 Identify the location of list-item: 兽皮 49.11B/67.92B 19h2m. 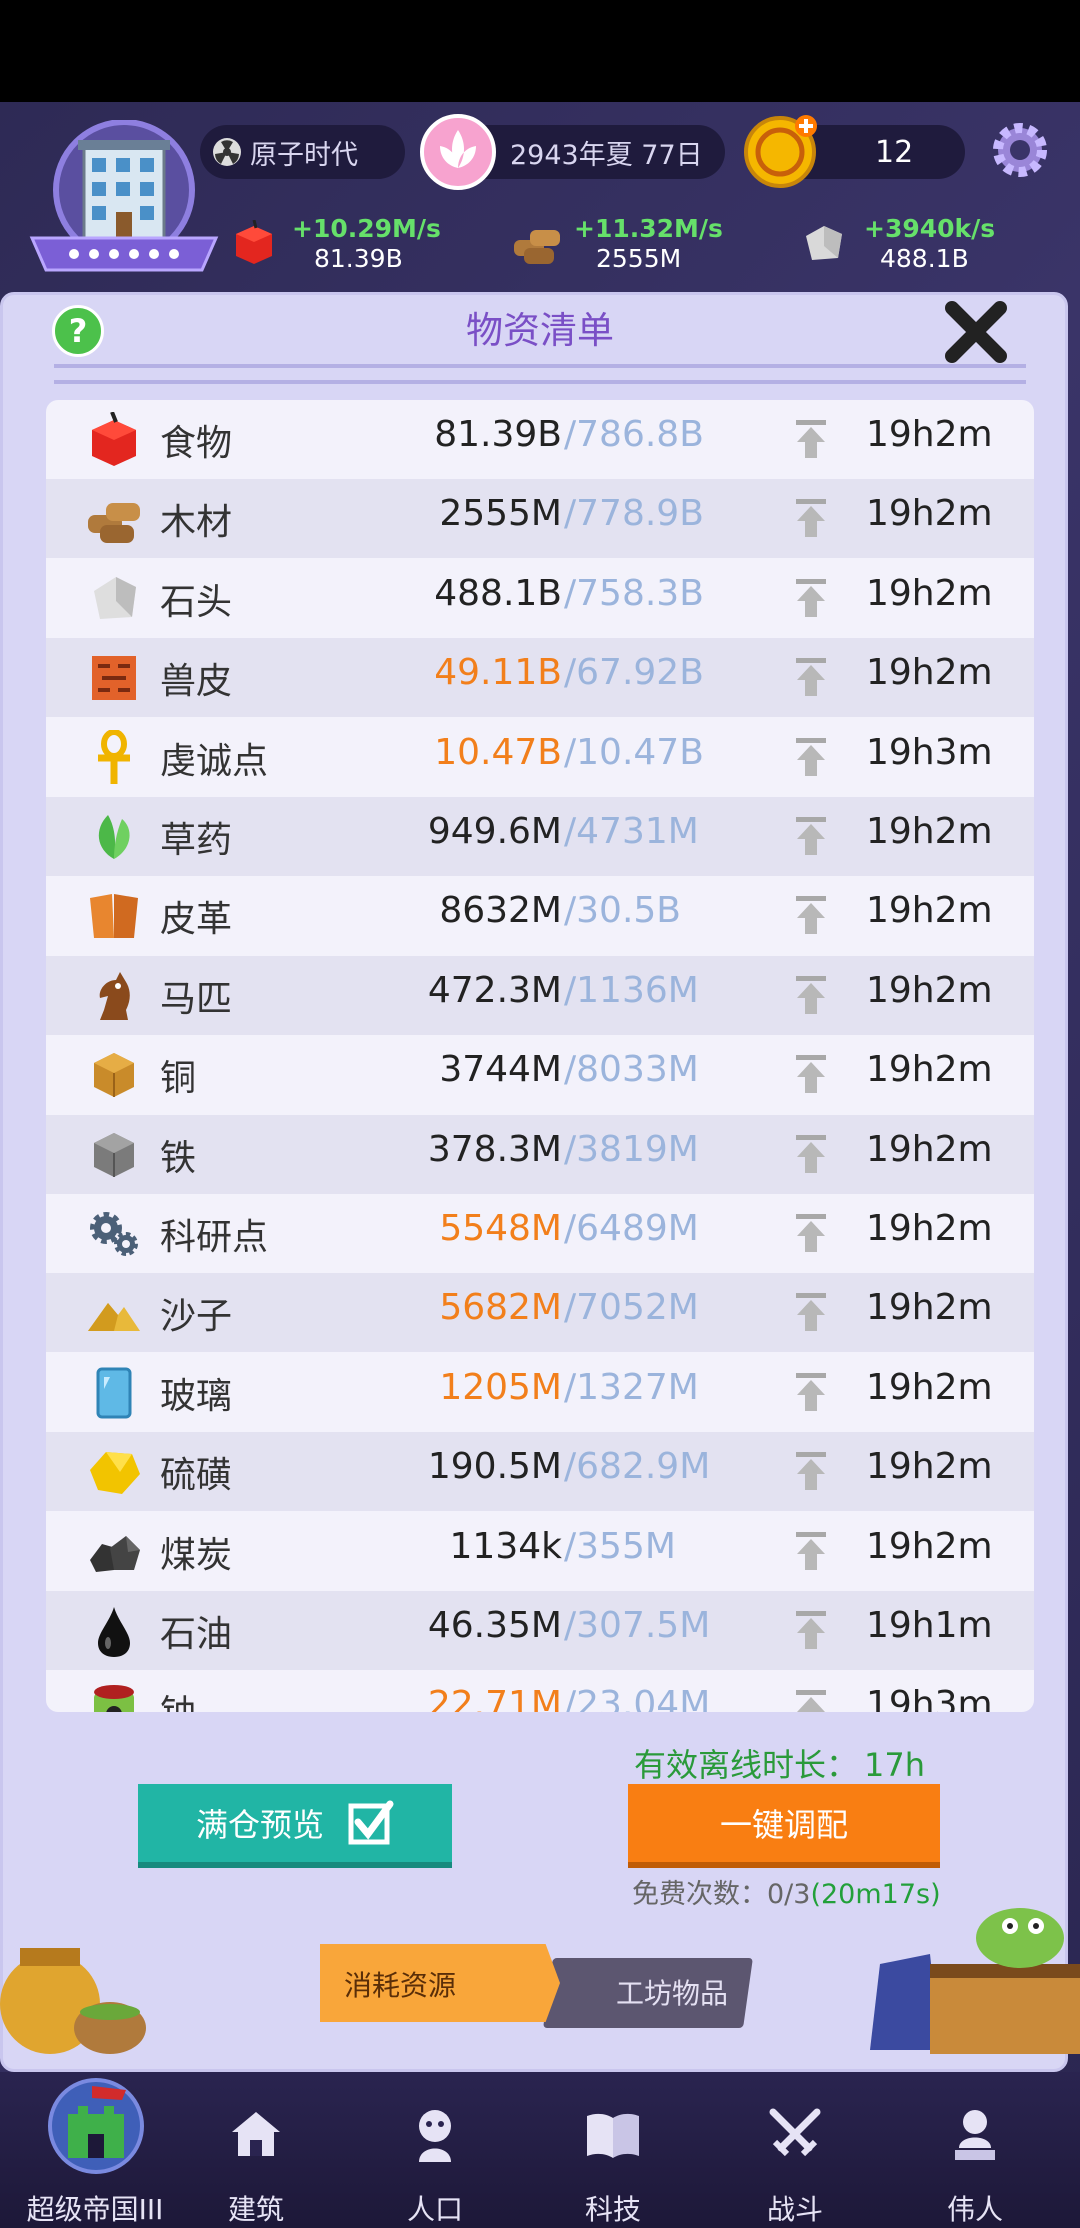
(540, 678).